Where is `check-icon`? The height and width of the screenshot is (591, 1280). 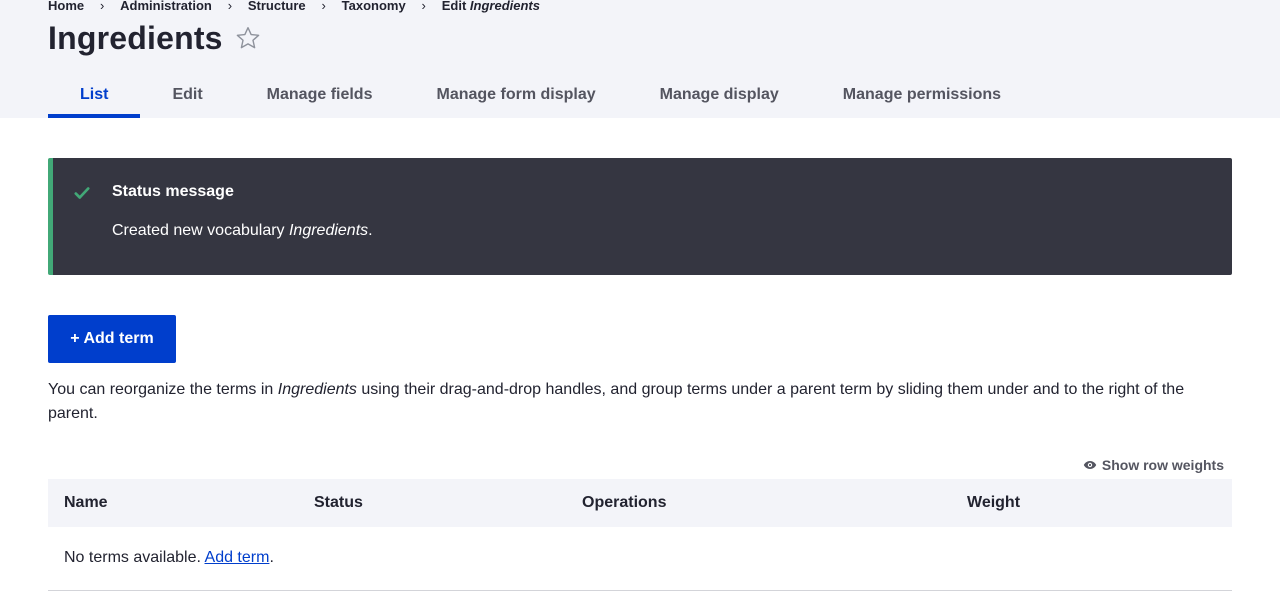 check-icon is located at coordinates (82, 193).